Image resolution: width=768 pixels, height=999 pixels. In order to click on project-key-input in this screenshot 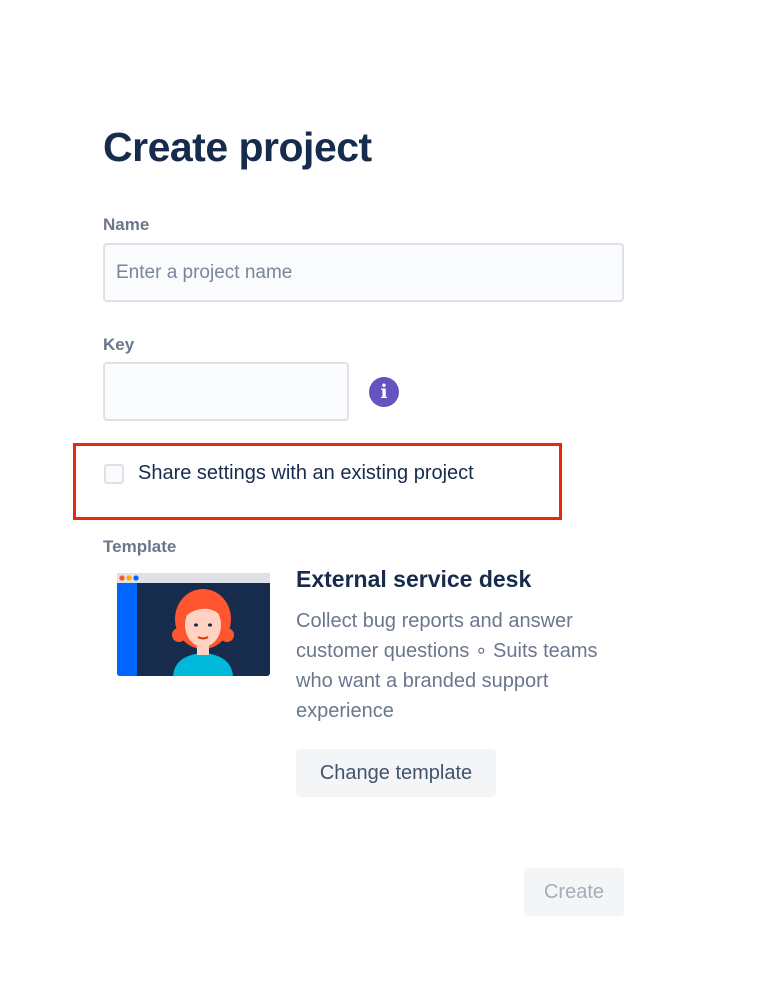, I will do `click(226, 391)`.